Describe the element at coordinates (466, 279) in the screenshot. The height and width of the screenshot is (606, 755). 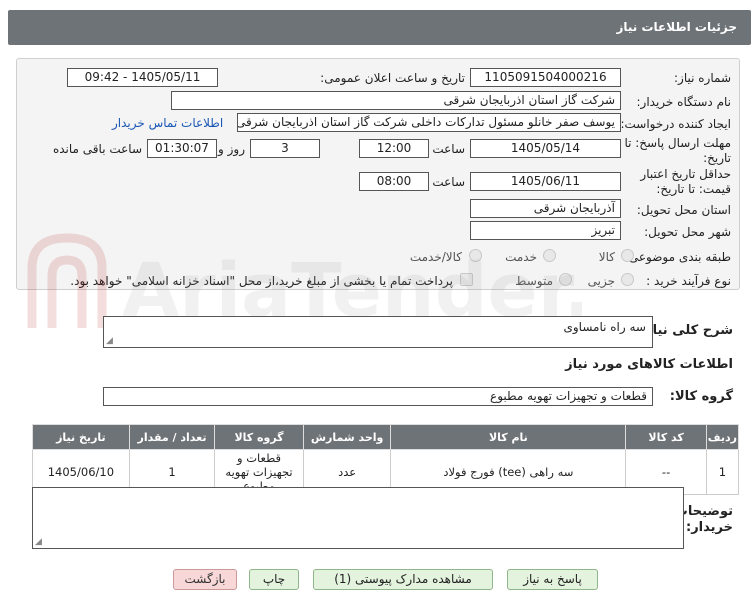
I see `treasury-bonds-checkbox` at that location.